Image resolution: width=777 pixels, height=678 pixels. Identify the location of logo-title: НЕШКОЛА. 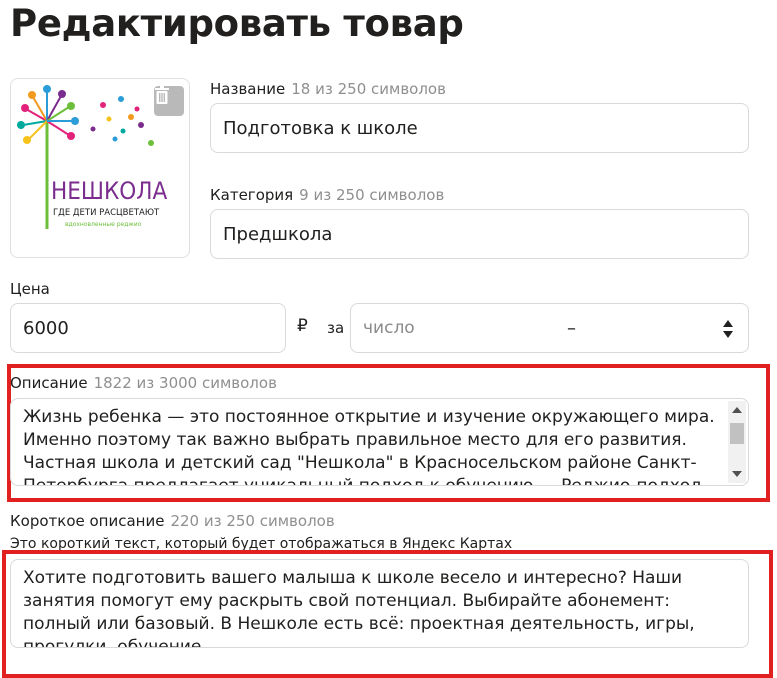
(109, 191).